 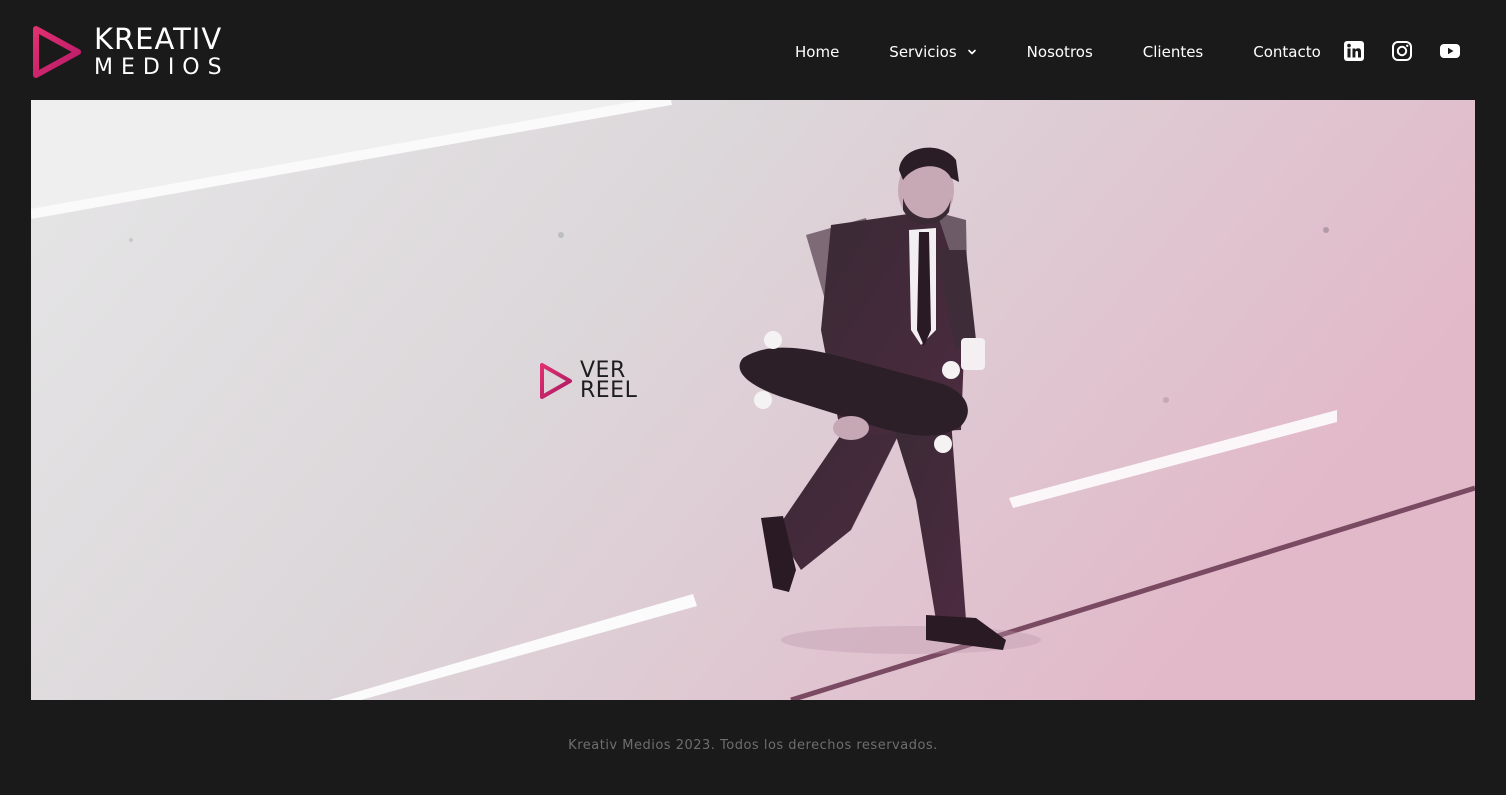 I want to click on nav-item-clientes: Clientes, so click(x=1173, y=52).